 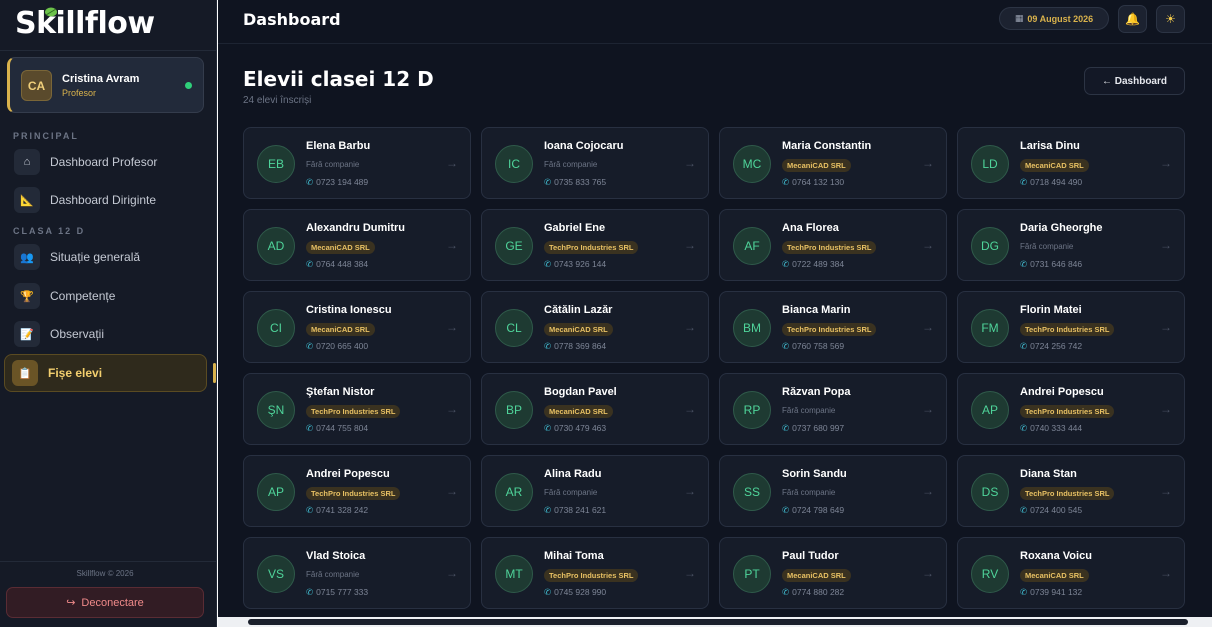 I want to click on ruler-triangle-icon: 📐, so click(x=27, y=200).